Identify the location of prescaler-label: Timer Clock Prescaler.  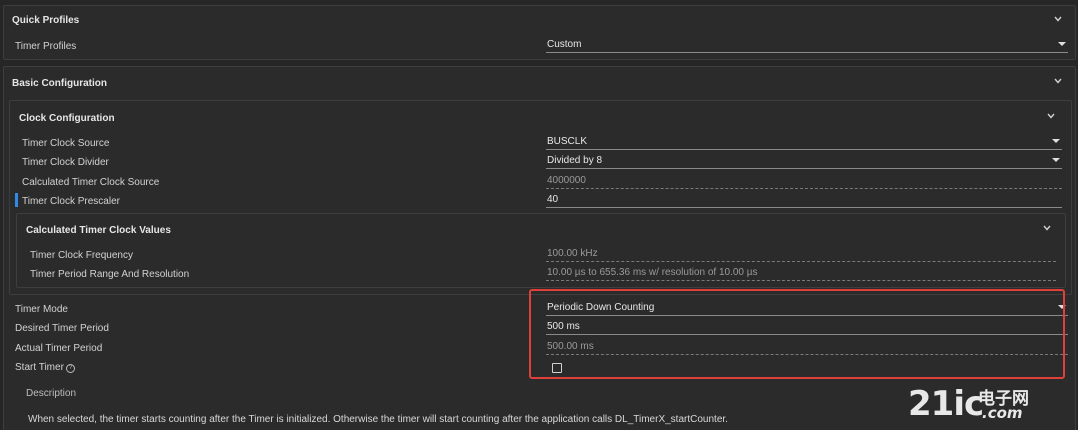
(71, 201).